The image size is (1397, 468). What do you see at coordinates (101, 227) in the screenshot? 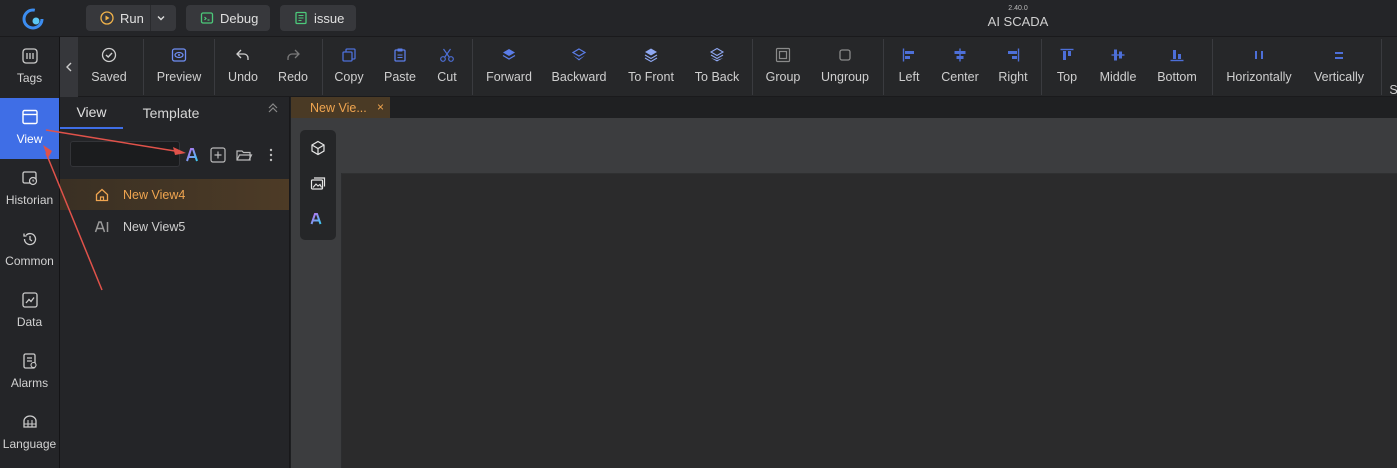
I see `ai-view-icon` at bounding box center [101, 227].